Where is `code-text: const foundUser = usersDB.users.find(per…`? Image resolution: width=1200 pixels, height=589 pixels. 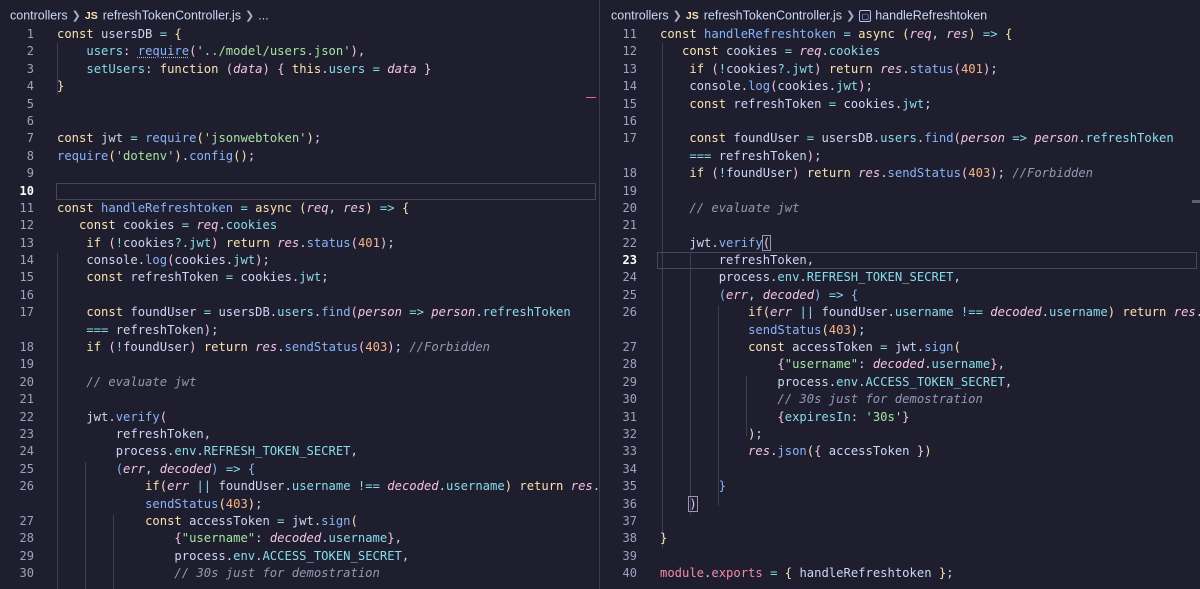
code-text: const foundUser = usersDB.users.find(per… is located at coordinates (313, 312).